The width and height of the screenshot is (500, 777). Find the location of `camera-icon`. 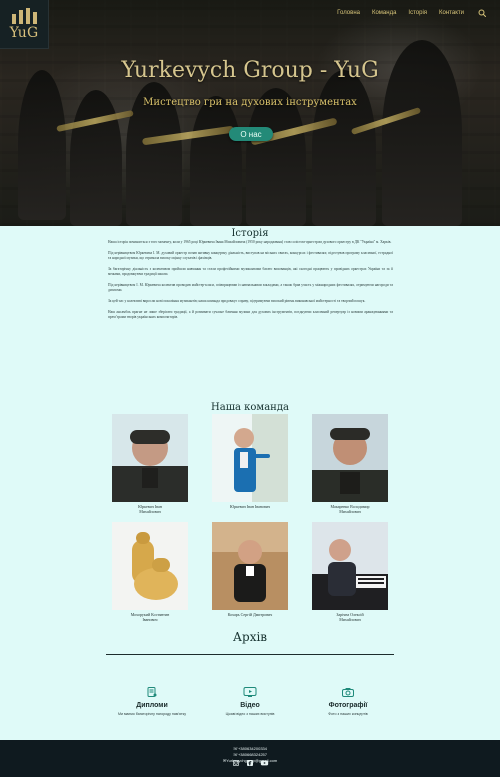

camera-icon is located at coordinates (348, 692).